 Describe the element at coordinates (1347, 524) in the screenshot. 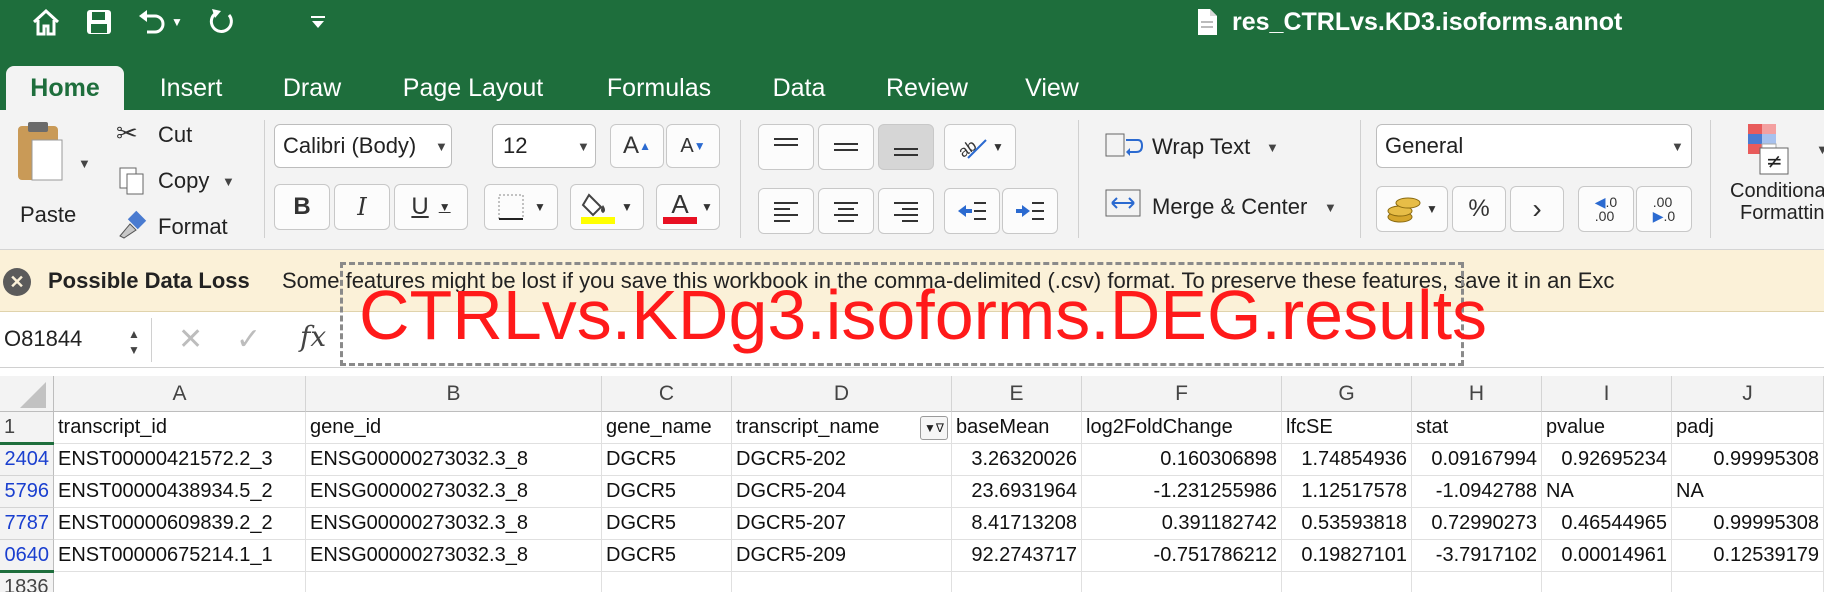

I see `table-cell: 0.53593818` at that location.